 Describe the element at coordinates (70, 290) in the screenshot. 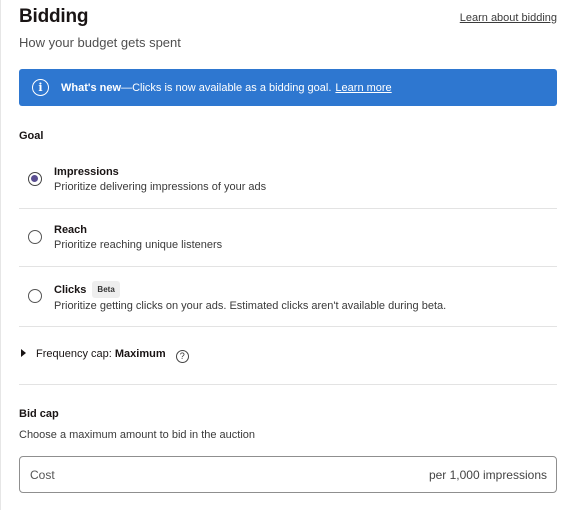

I see `option-title: Clicks` at that location.